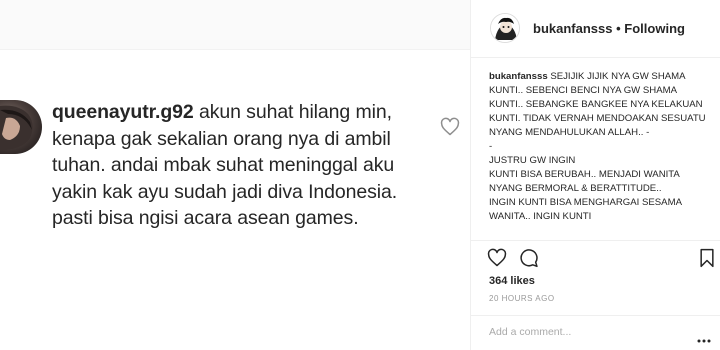 This screenshot has height=350, width=720. I want to click on heart-outline-icon, so click(450, 127).